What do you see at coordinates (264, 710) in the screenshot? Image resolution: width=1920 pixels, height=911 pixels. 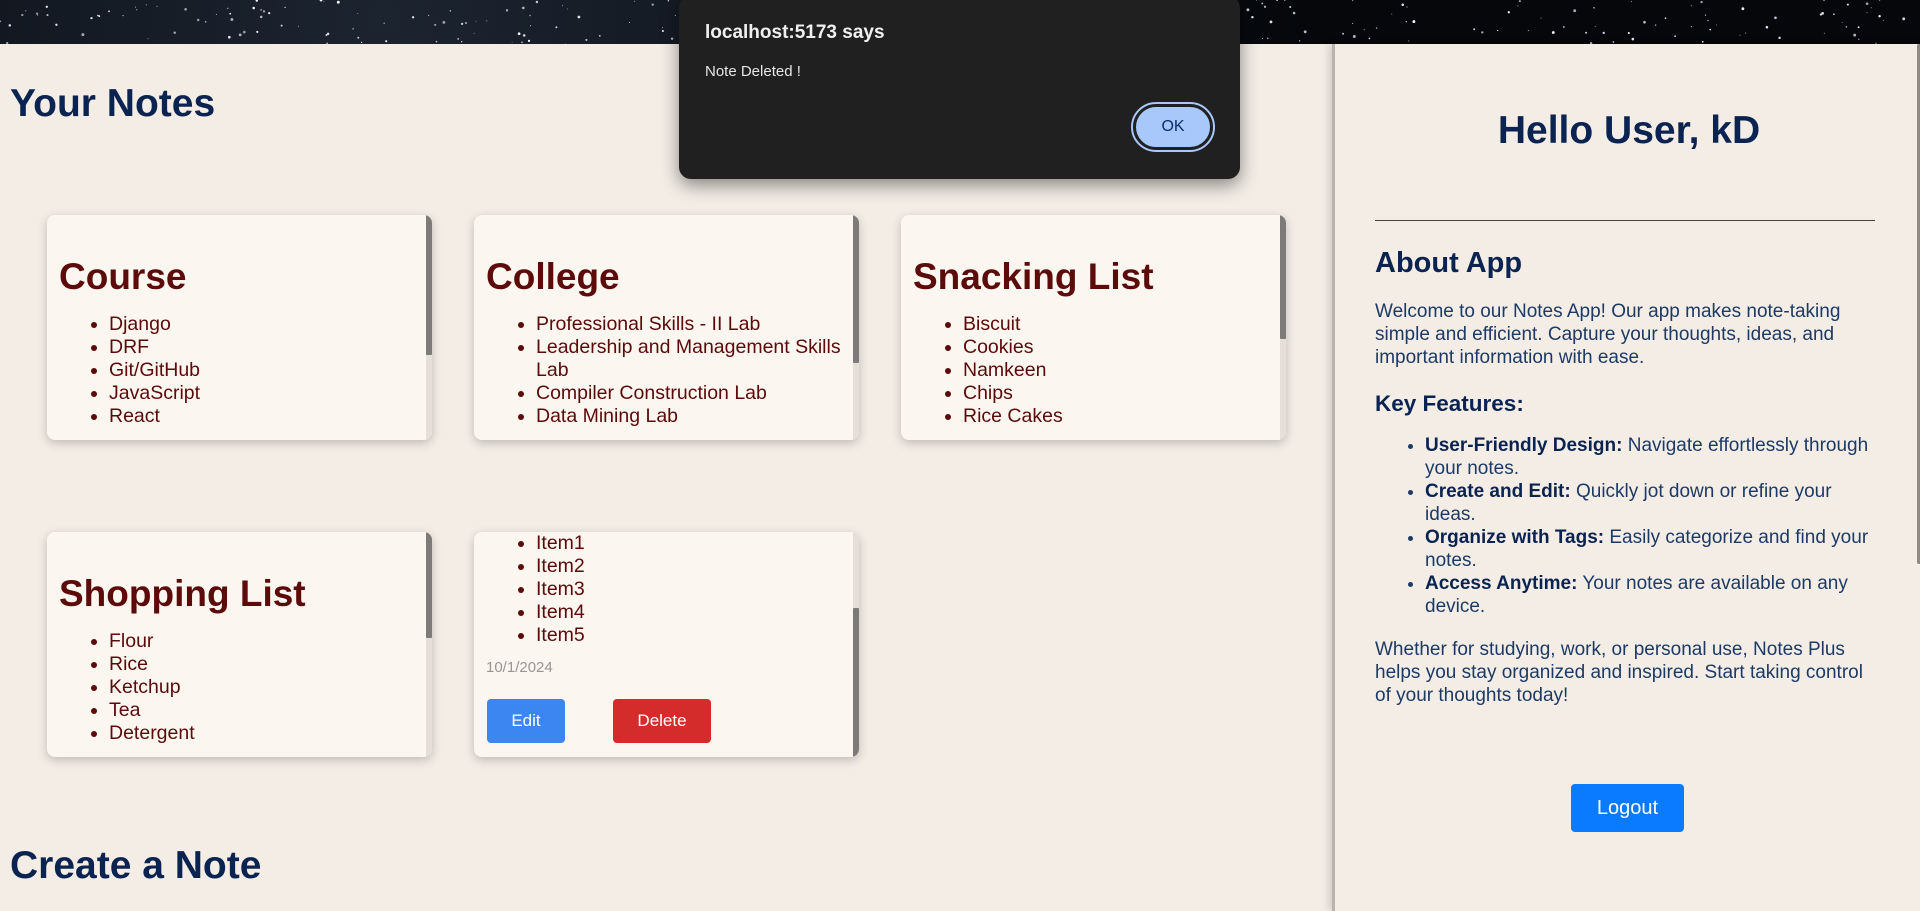 I see `note-item: Tea` at bounding box center [264, 710].